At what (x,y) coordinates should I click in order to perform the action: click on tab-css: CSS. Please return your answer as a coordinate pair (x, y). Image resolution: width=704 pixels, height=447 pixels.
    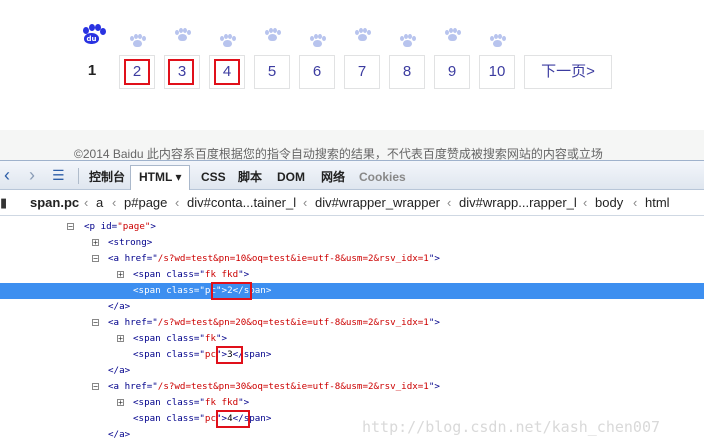
    Looking at the image, I should click on (213, 177).